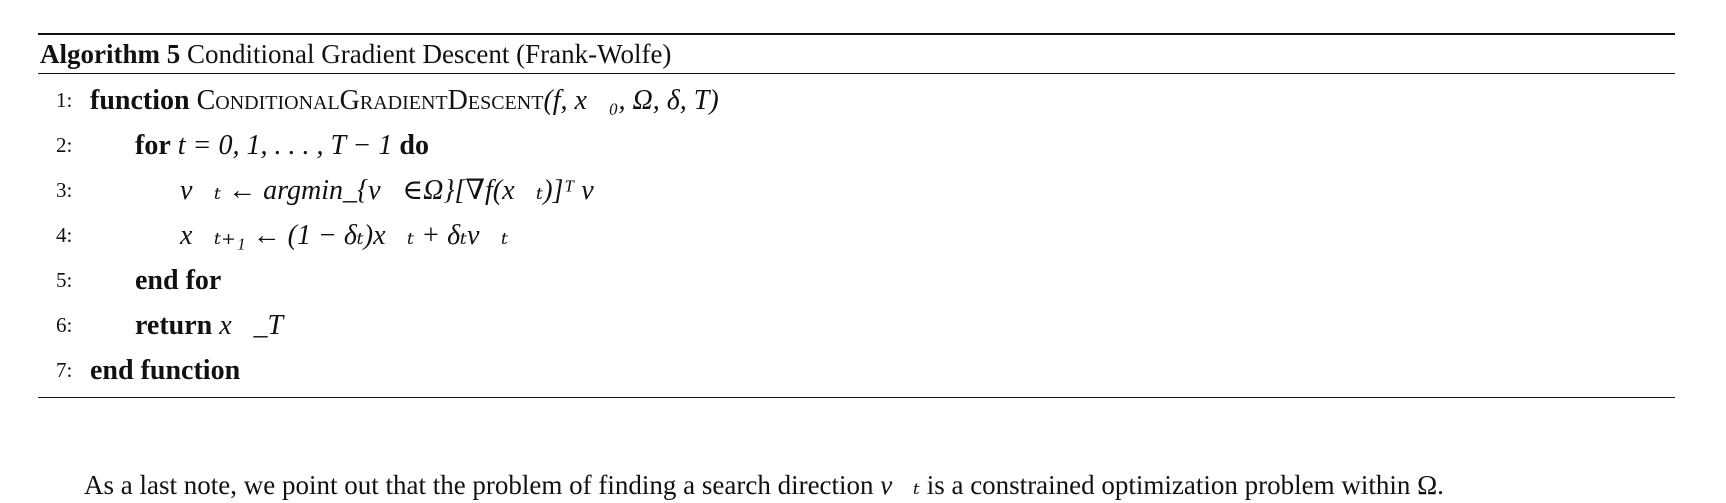  I want to click on keyword-for: for, so click(153, 145).